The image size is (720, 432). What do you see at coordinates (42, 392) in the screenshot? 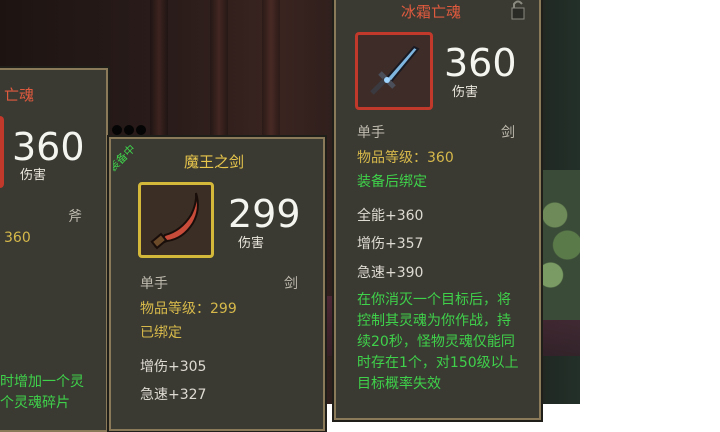
I see `tooltip-left-effect: 时增加一个灵 个灵魂碎片` at bounding box center [42, 392].